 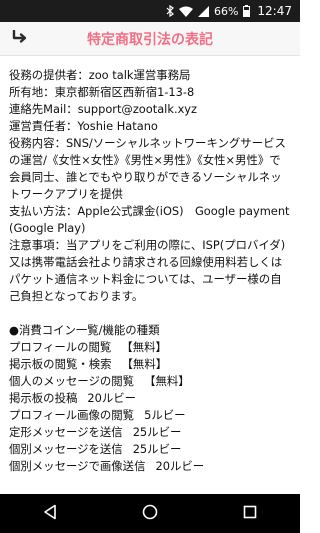 What do you see at coordinates (185, 11) in the screenshot?
I see `wifi-icon` at bounding box center [185, 11].